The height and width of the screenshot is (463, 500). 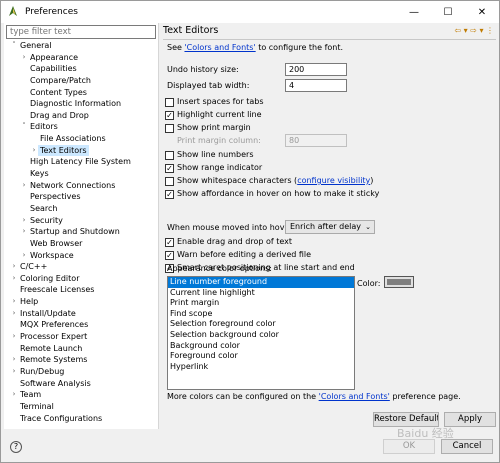 What do you see at coordinates (354, 396) in the screenshot?
I see `more-colors-link: 'Colors and Fonts'` at bounding box center [354, 396].